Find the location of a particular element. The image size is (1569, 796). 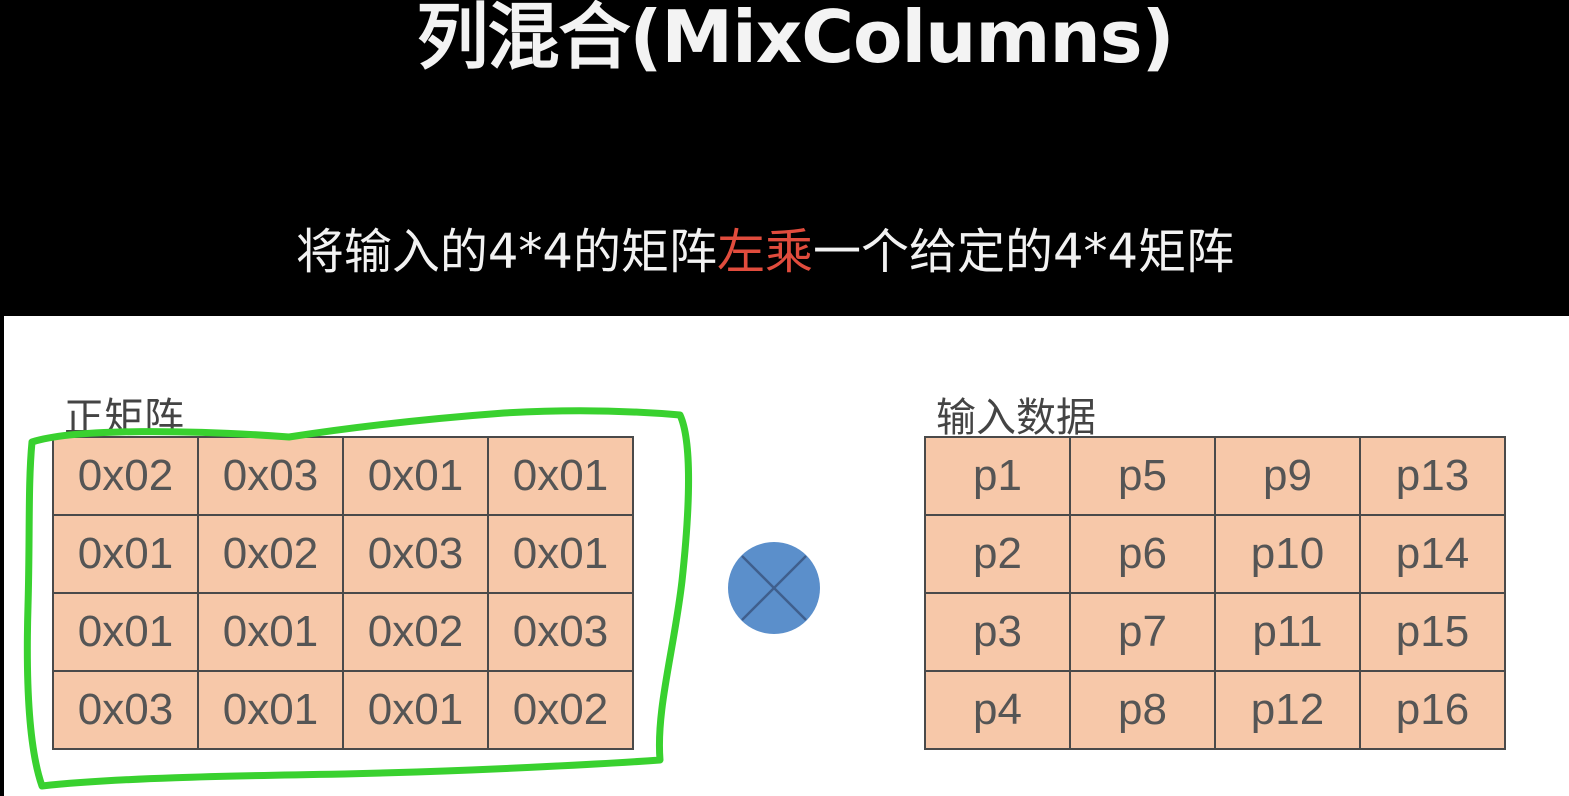

subtitle-suffix: 一个给定的4*4矩阵 is located at coordinates (1024, 252).